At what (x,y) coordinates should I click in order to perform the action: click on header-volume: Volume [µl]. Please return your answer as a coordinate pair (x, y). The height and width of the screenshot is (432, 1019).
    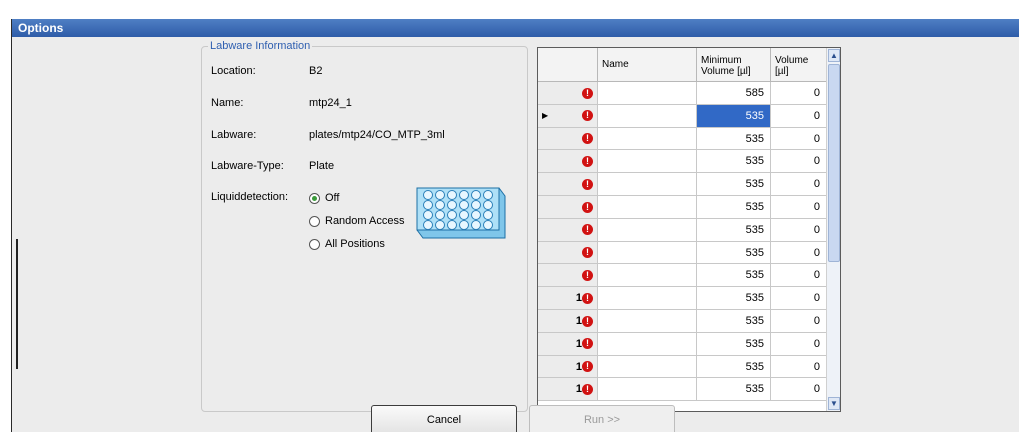
    Looking at the image, I should click on (799, 65).